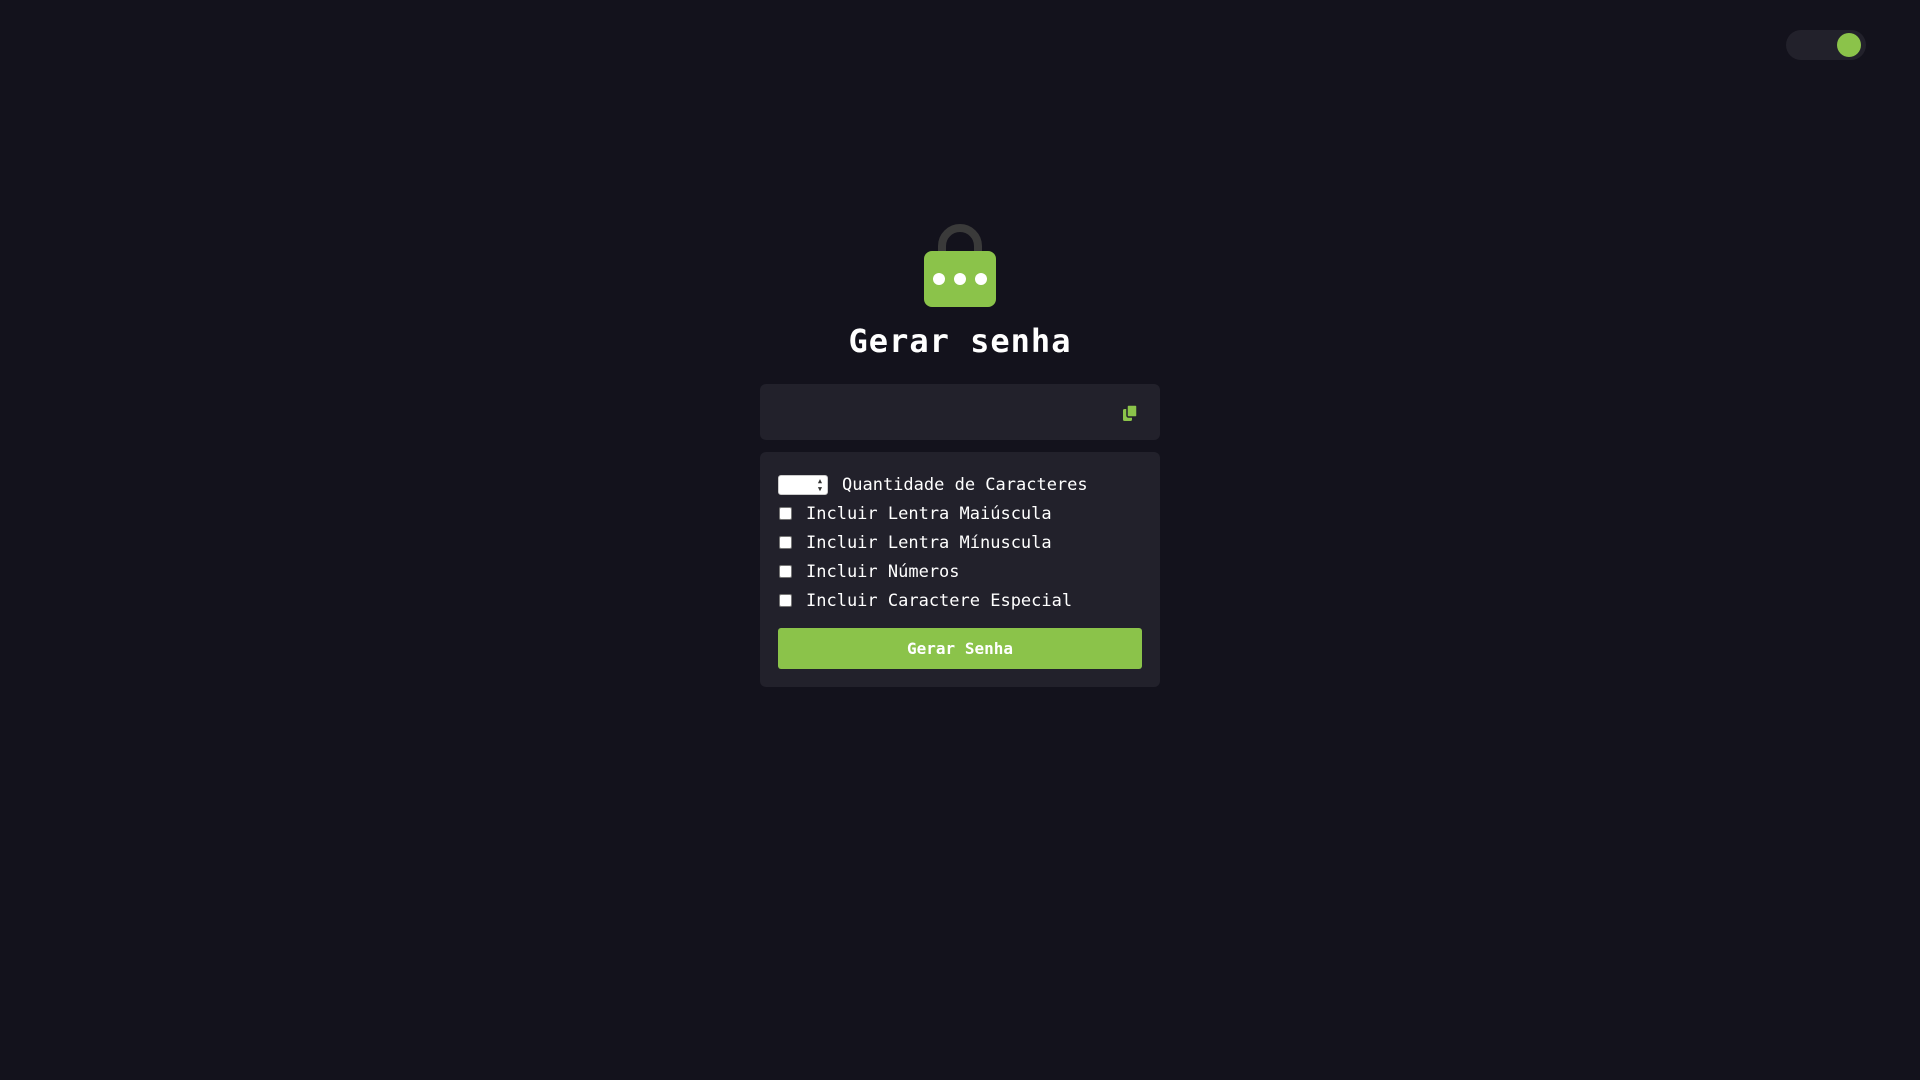 This screenshot has height=1080, width=1920. I want to click on copy-icon, so click(1130, 413).